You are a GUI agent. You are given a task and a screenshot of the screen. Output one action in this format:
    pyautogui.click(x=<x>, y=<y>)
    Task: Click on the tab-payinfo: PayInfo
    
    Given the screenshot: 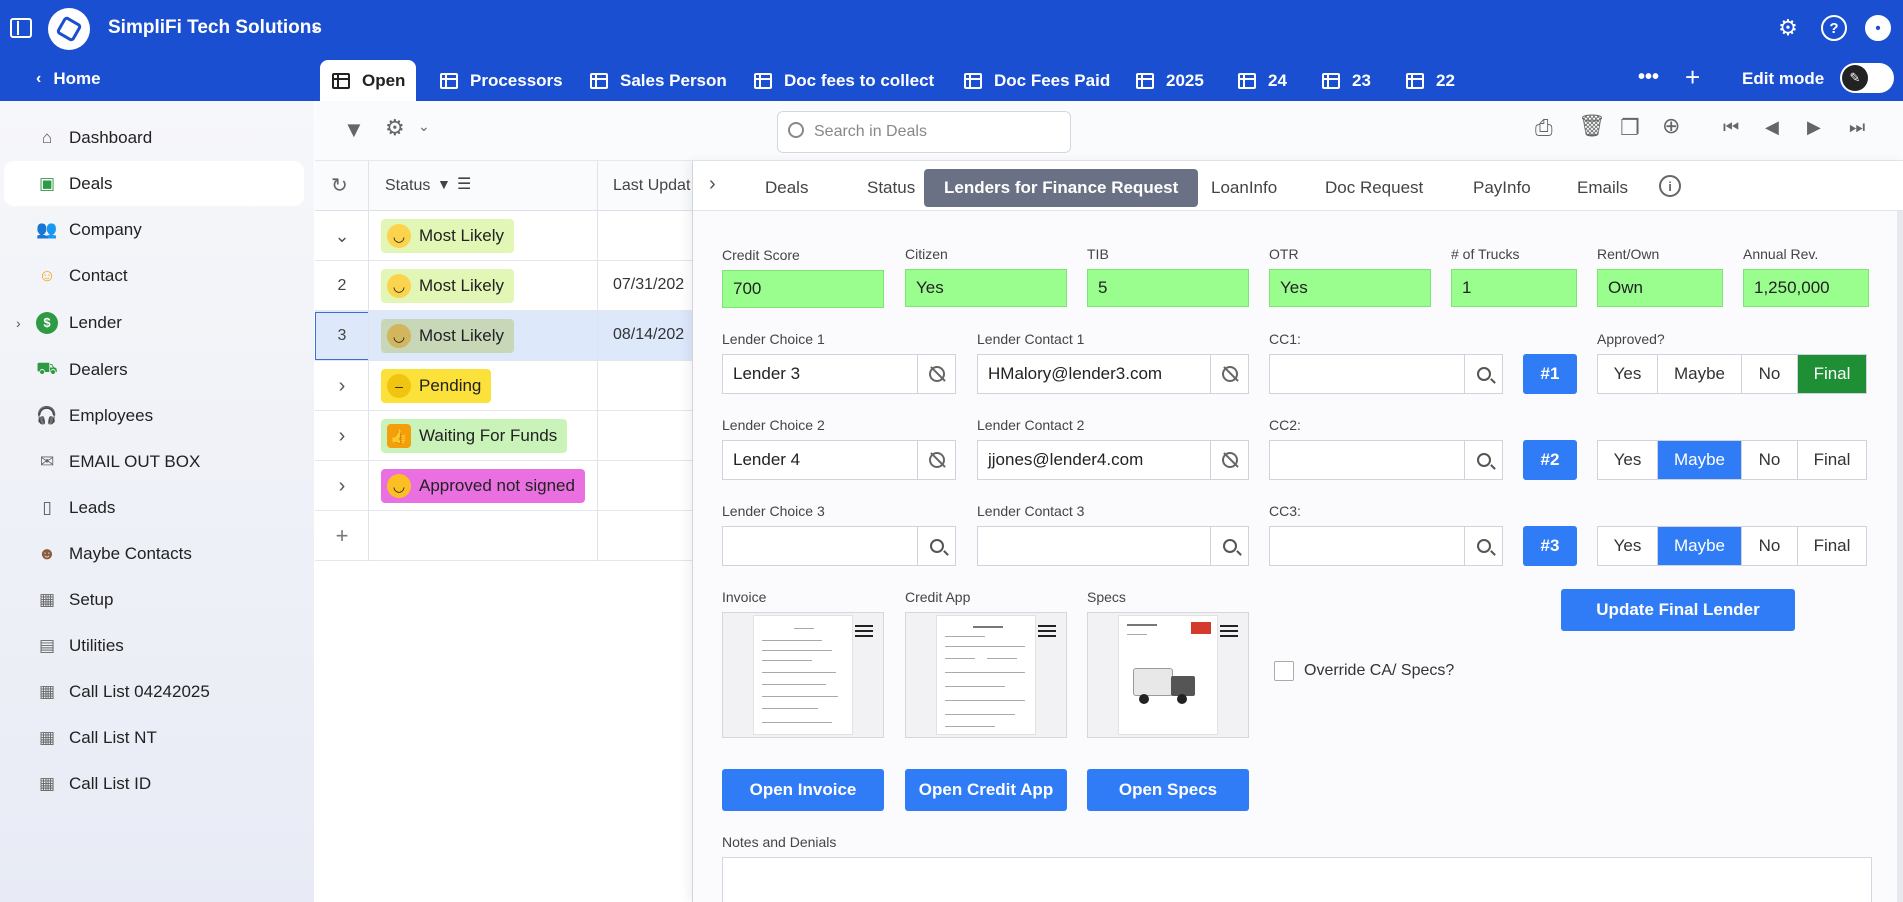 What is the action you would take?
    pyautogui.click(x=1502, y=188)
    